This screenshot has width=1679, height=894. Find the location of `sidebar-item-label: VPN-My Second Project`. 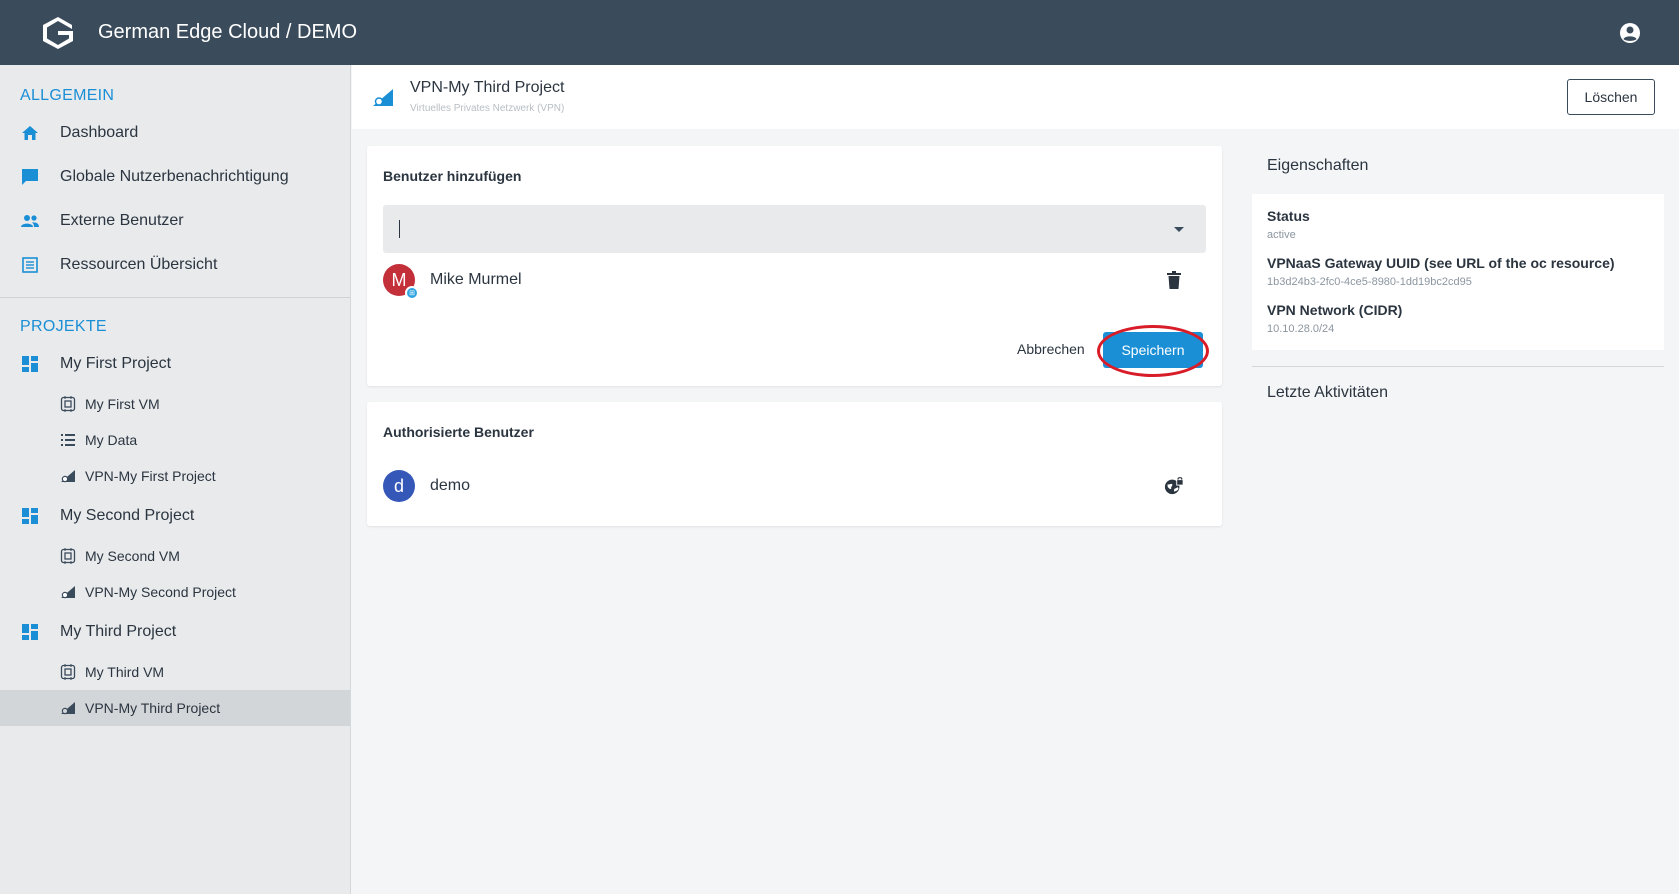

sidebar-item-label: VPN-My Second Project is located at coordinates (160, 592).